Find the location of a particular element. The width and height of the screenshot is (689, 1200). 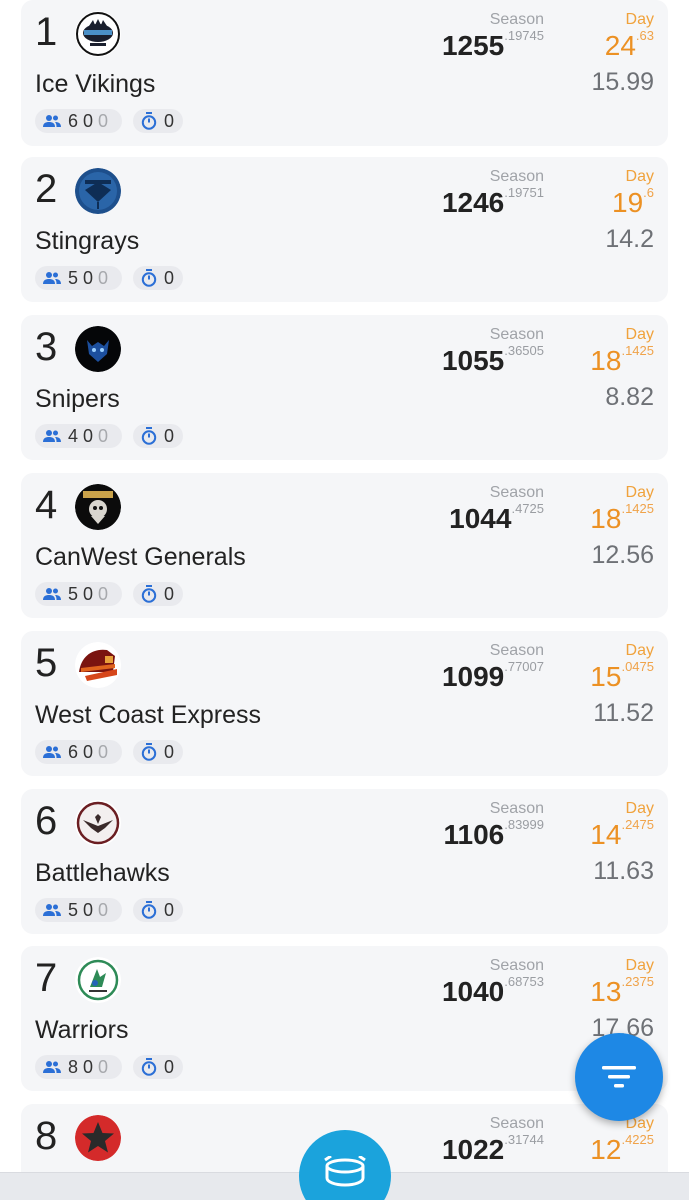

day-score-dec: .2475 is located at coordinates (637, 824).